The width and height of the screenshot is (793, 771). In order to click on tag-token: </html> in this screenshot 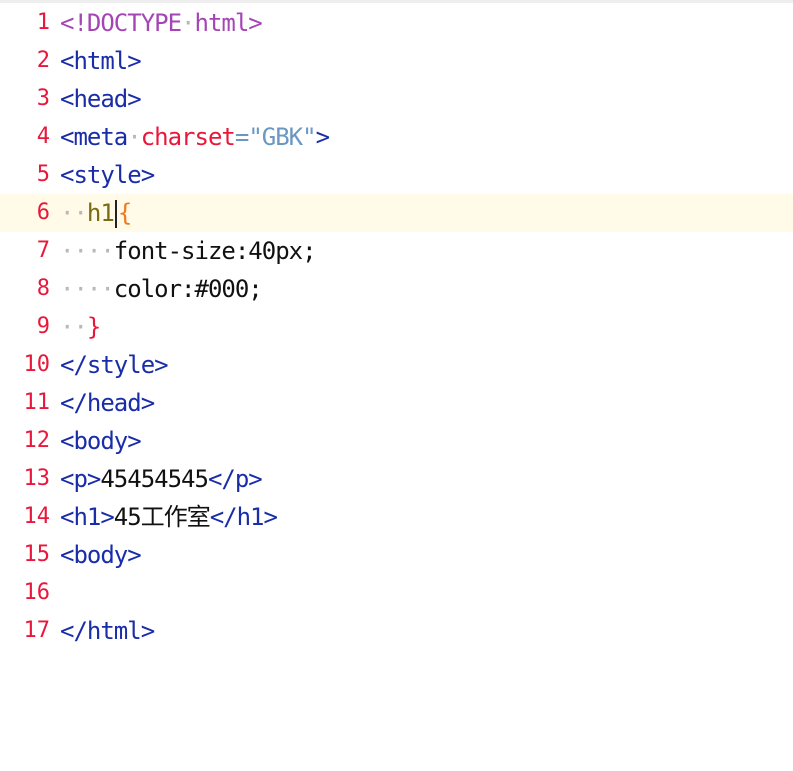, I will do `click(107, 631)`.